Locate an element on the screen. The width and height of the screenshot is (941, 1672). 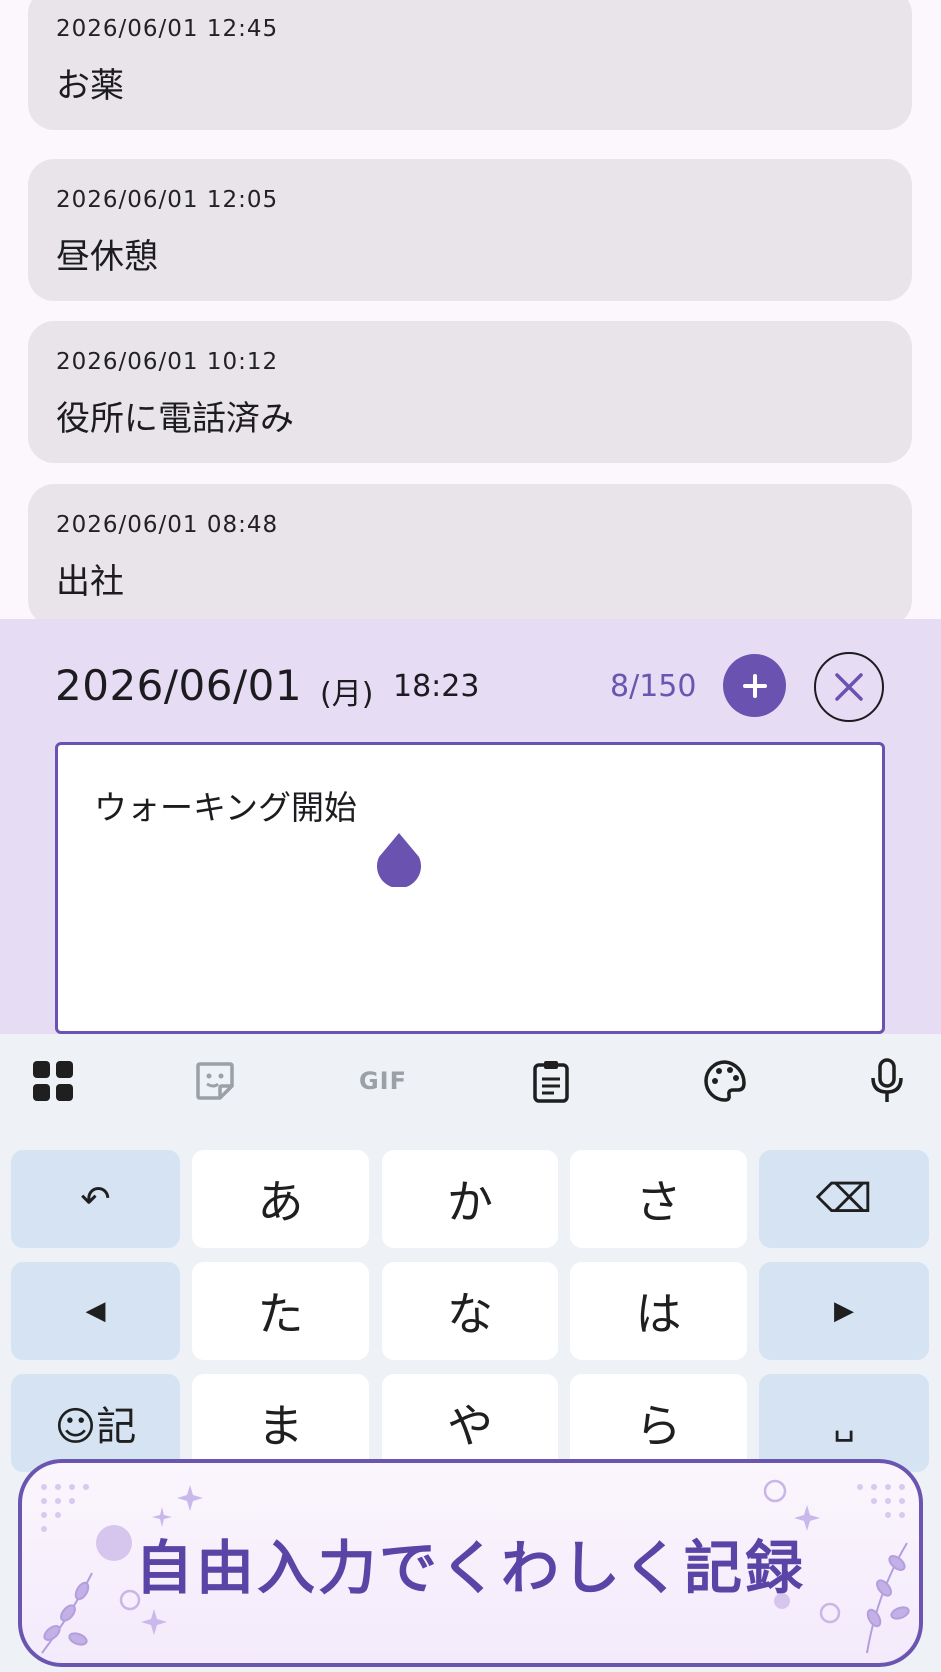
emoji-symbol-key: ☺記 is located at coordinates (95, 1423).